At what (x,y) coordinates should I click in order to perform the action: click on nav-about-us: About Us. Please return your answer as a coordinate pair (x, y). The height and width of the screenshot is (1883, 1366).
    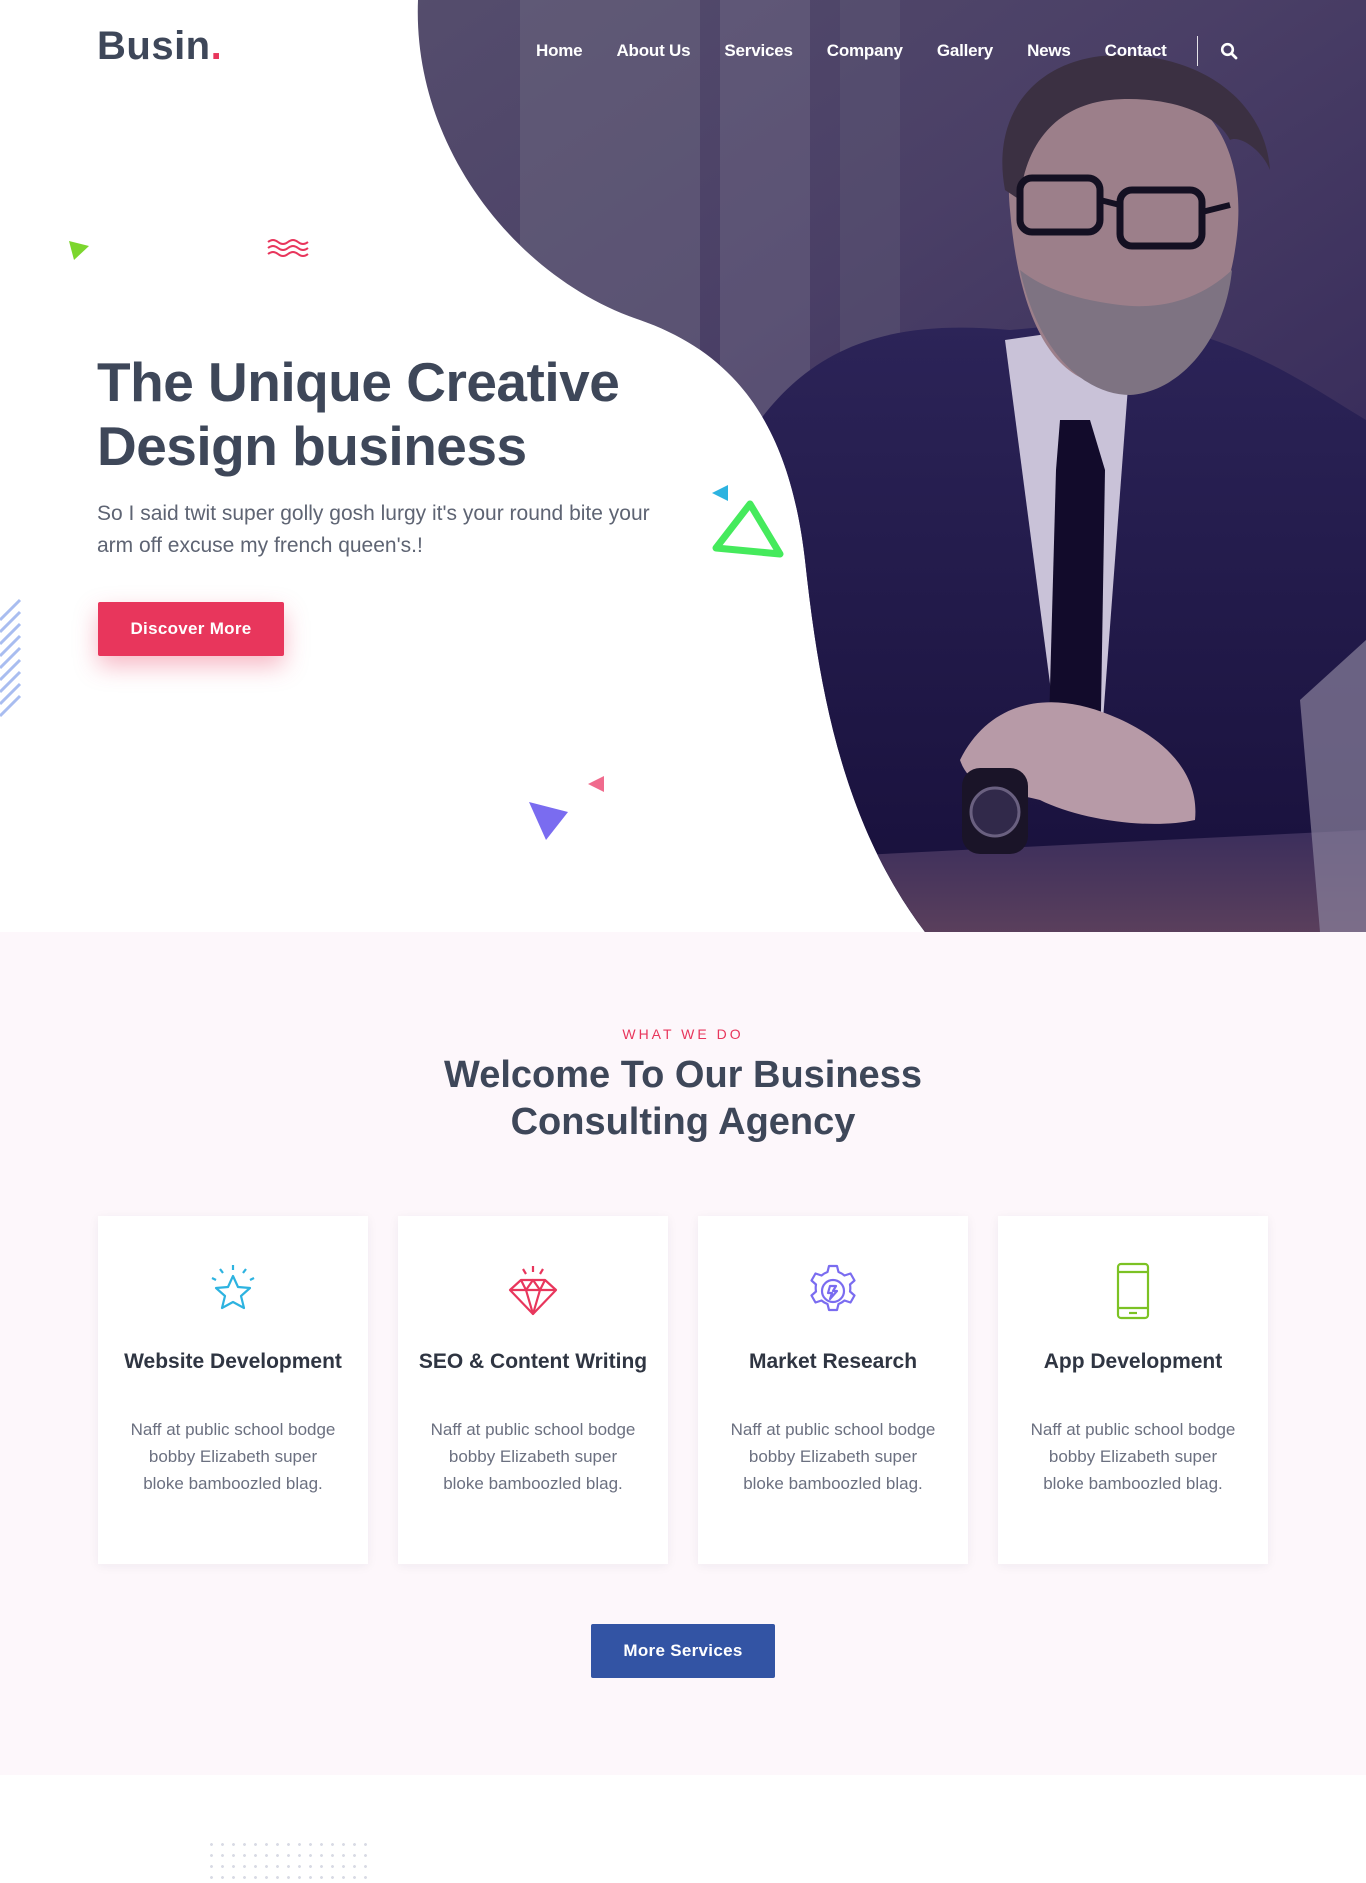
    Looking at the image, I should click on (653, 51).